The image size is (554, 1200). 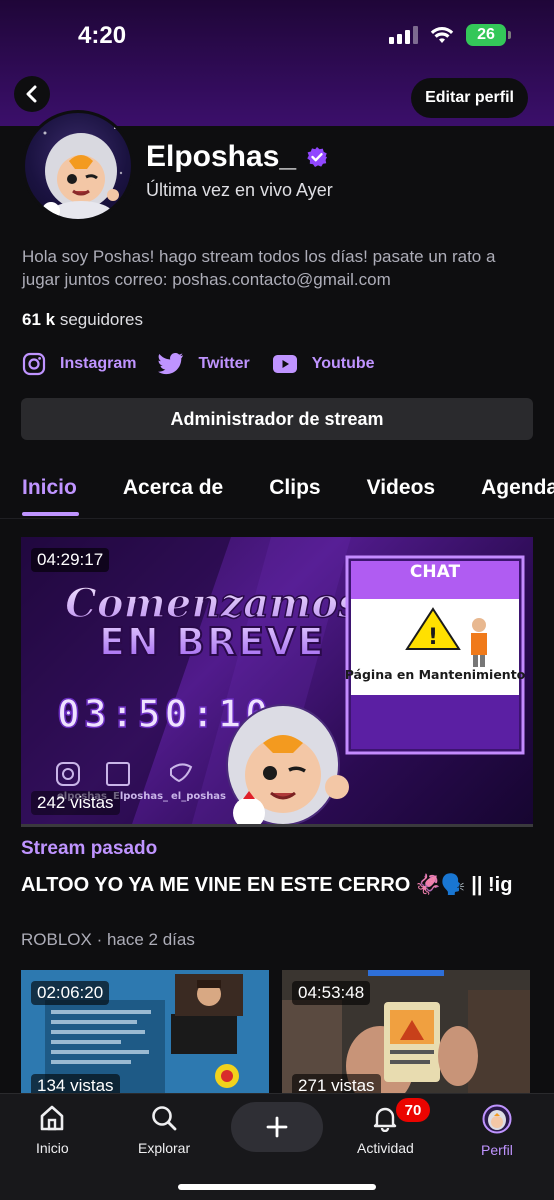 What do you see at coordinates (221, 156) in the screenshot?
I see `channel-name: Elposhas_` at bounding box center [221, 156].